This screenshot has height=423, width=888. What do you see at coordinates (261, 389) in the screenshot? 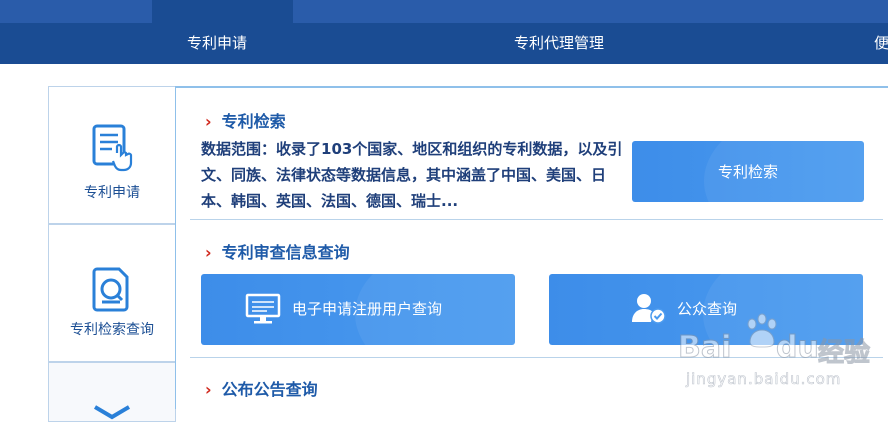
I see `section-title-announcement: › 公布公告查询` at bounding box center [261, 389].